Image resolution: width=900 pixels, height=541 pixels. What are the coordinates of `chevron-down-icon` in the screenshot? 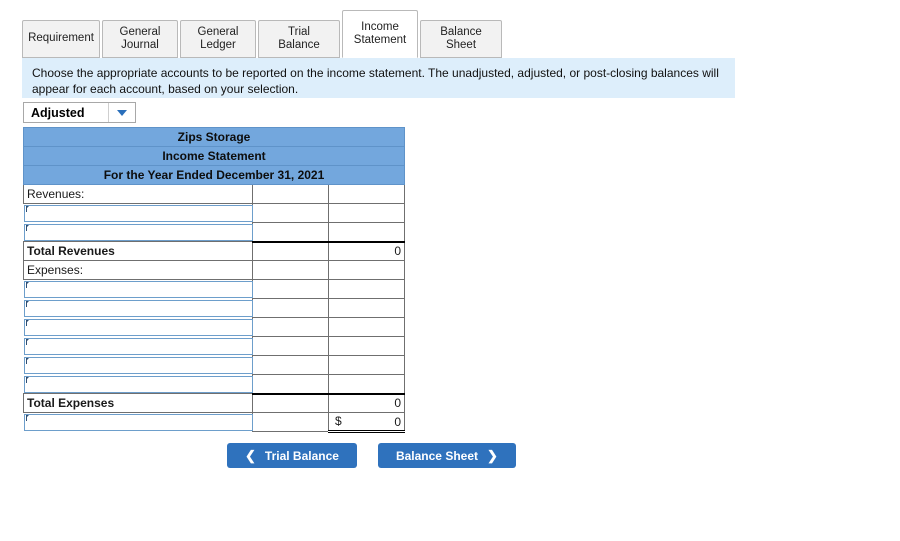 It's located at (121, 112).